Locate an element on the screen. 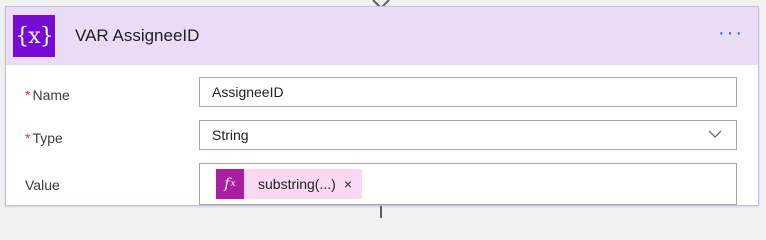 The image size is (766, 240). expression-token: fx substring(...) × is located at coordinates (289, 184).